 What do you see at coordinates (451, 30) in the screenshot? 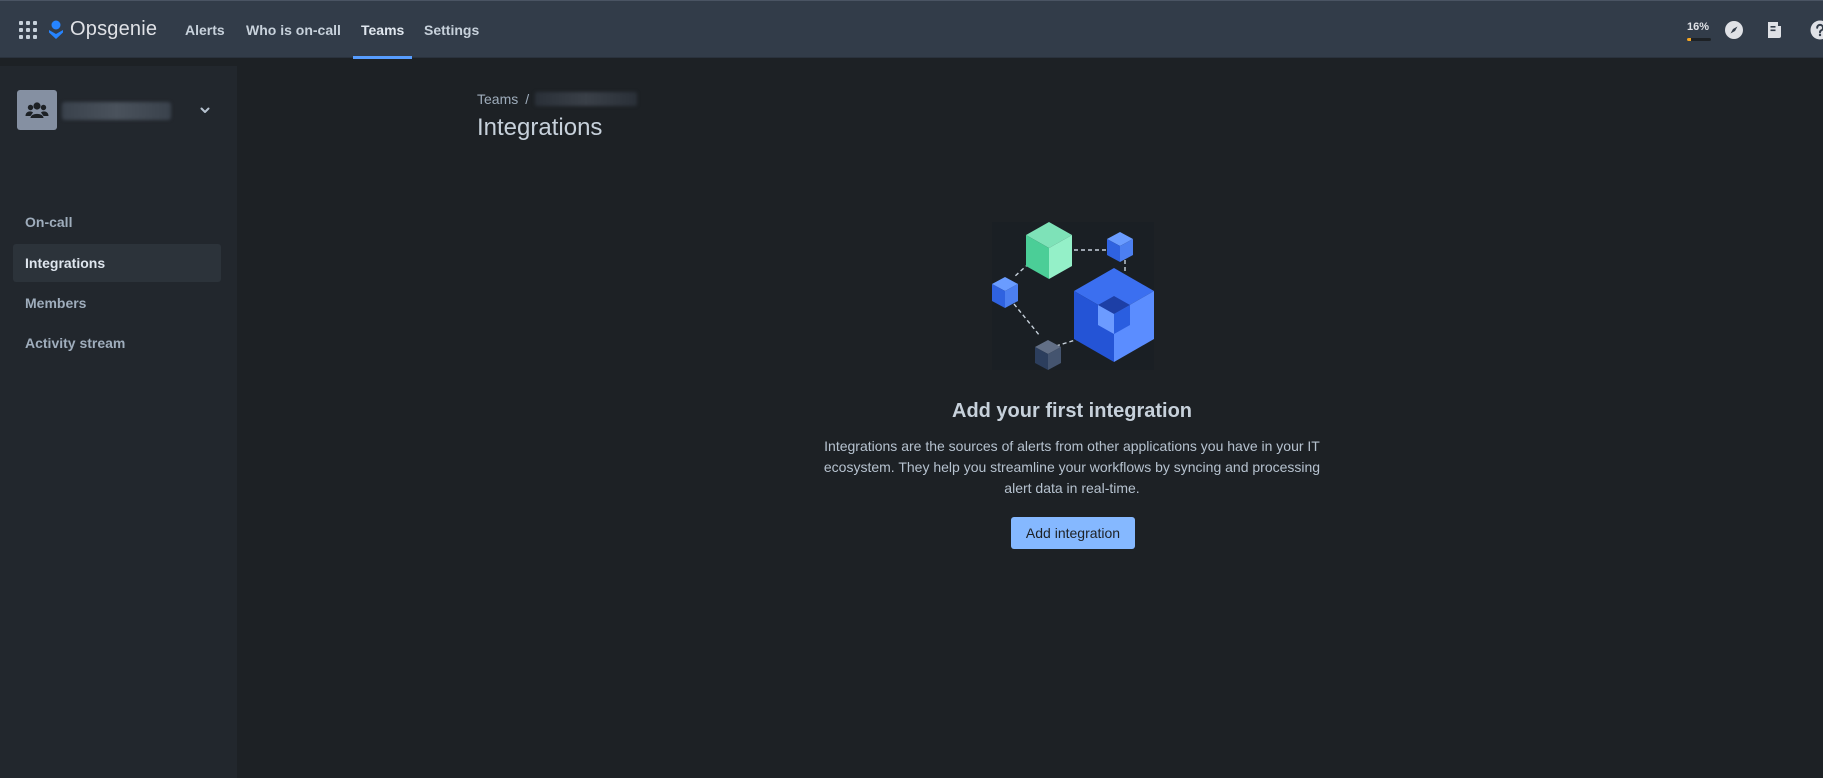
I see `nav-settings: Settings` at bounding box center [451, 30].